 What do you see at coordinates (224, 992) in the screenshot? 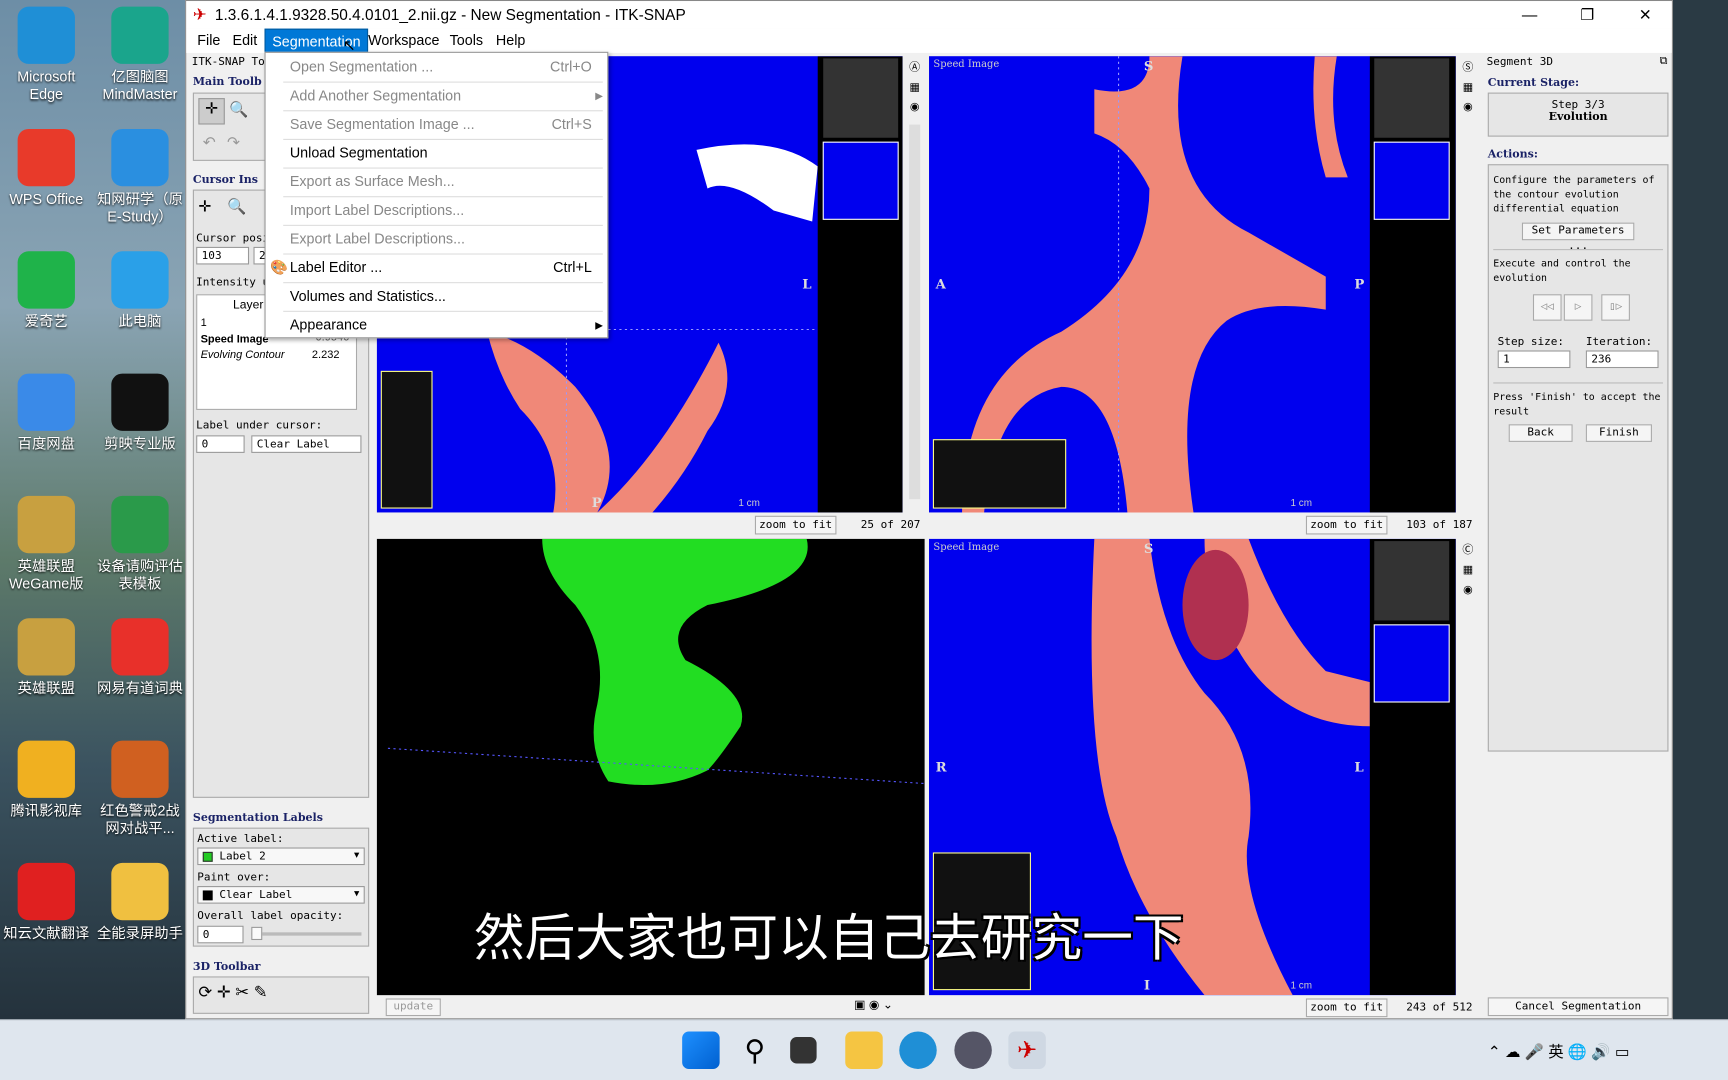
I see `pointer-tool-icon: ✛` at bounding box center [224, 992].